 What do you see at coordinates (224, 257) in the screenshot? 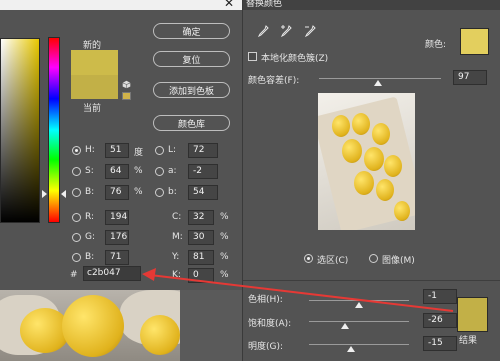
I see `yellow-unit: %` at bounding box center [224, 257].